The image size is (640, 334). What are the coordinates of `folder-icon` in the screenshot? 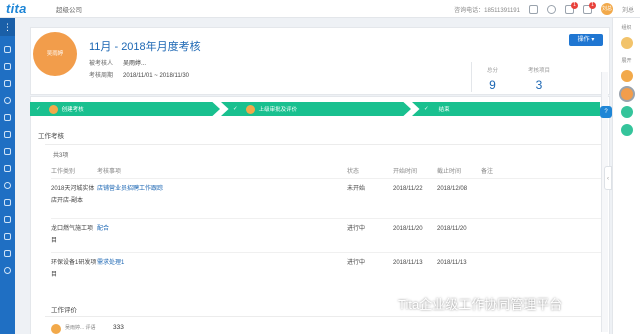 It's located at (7, 219).